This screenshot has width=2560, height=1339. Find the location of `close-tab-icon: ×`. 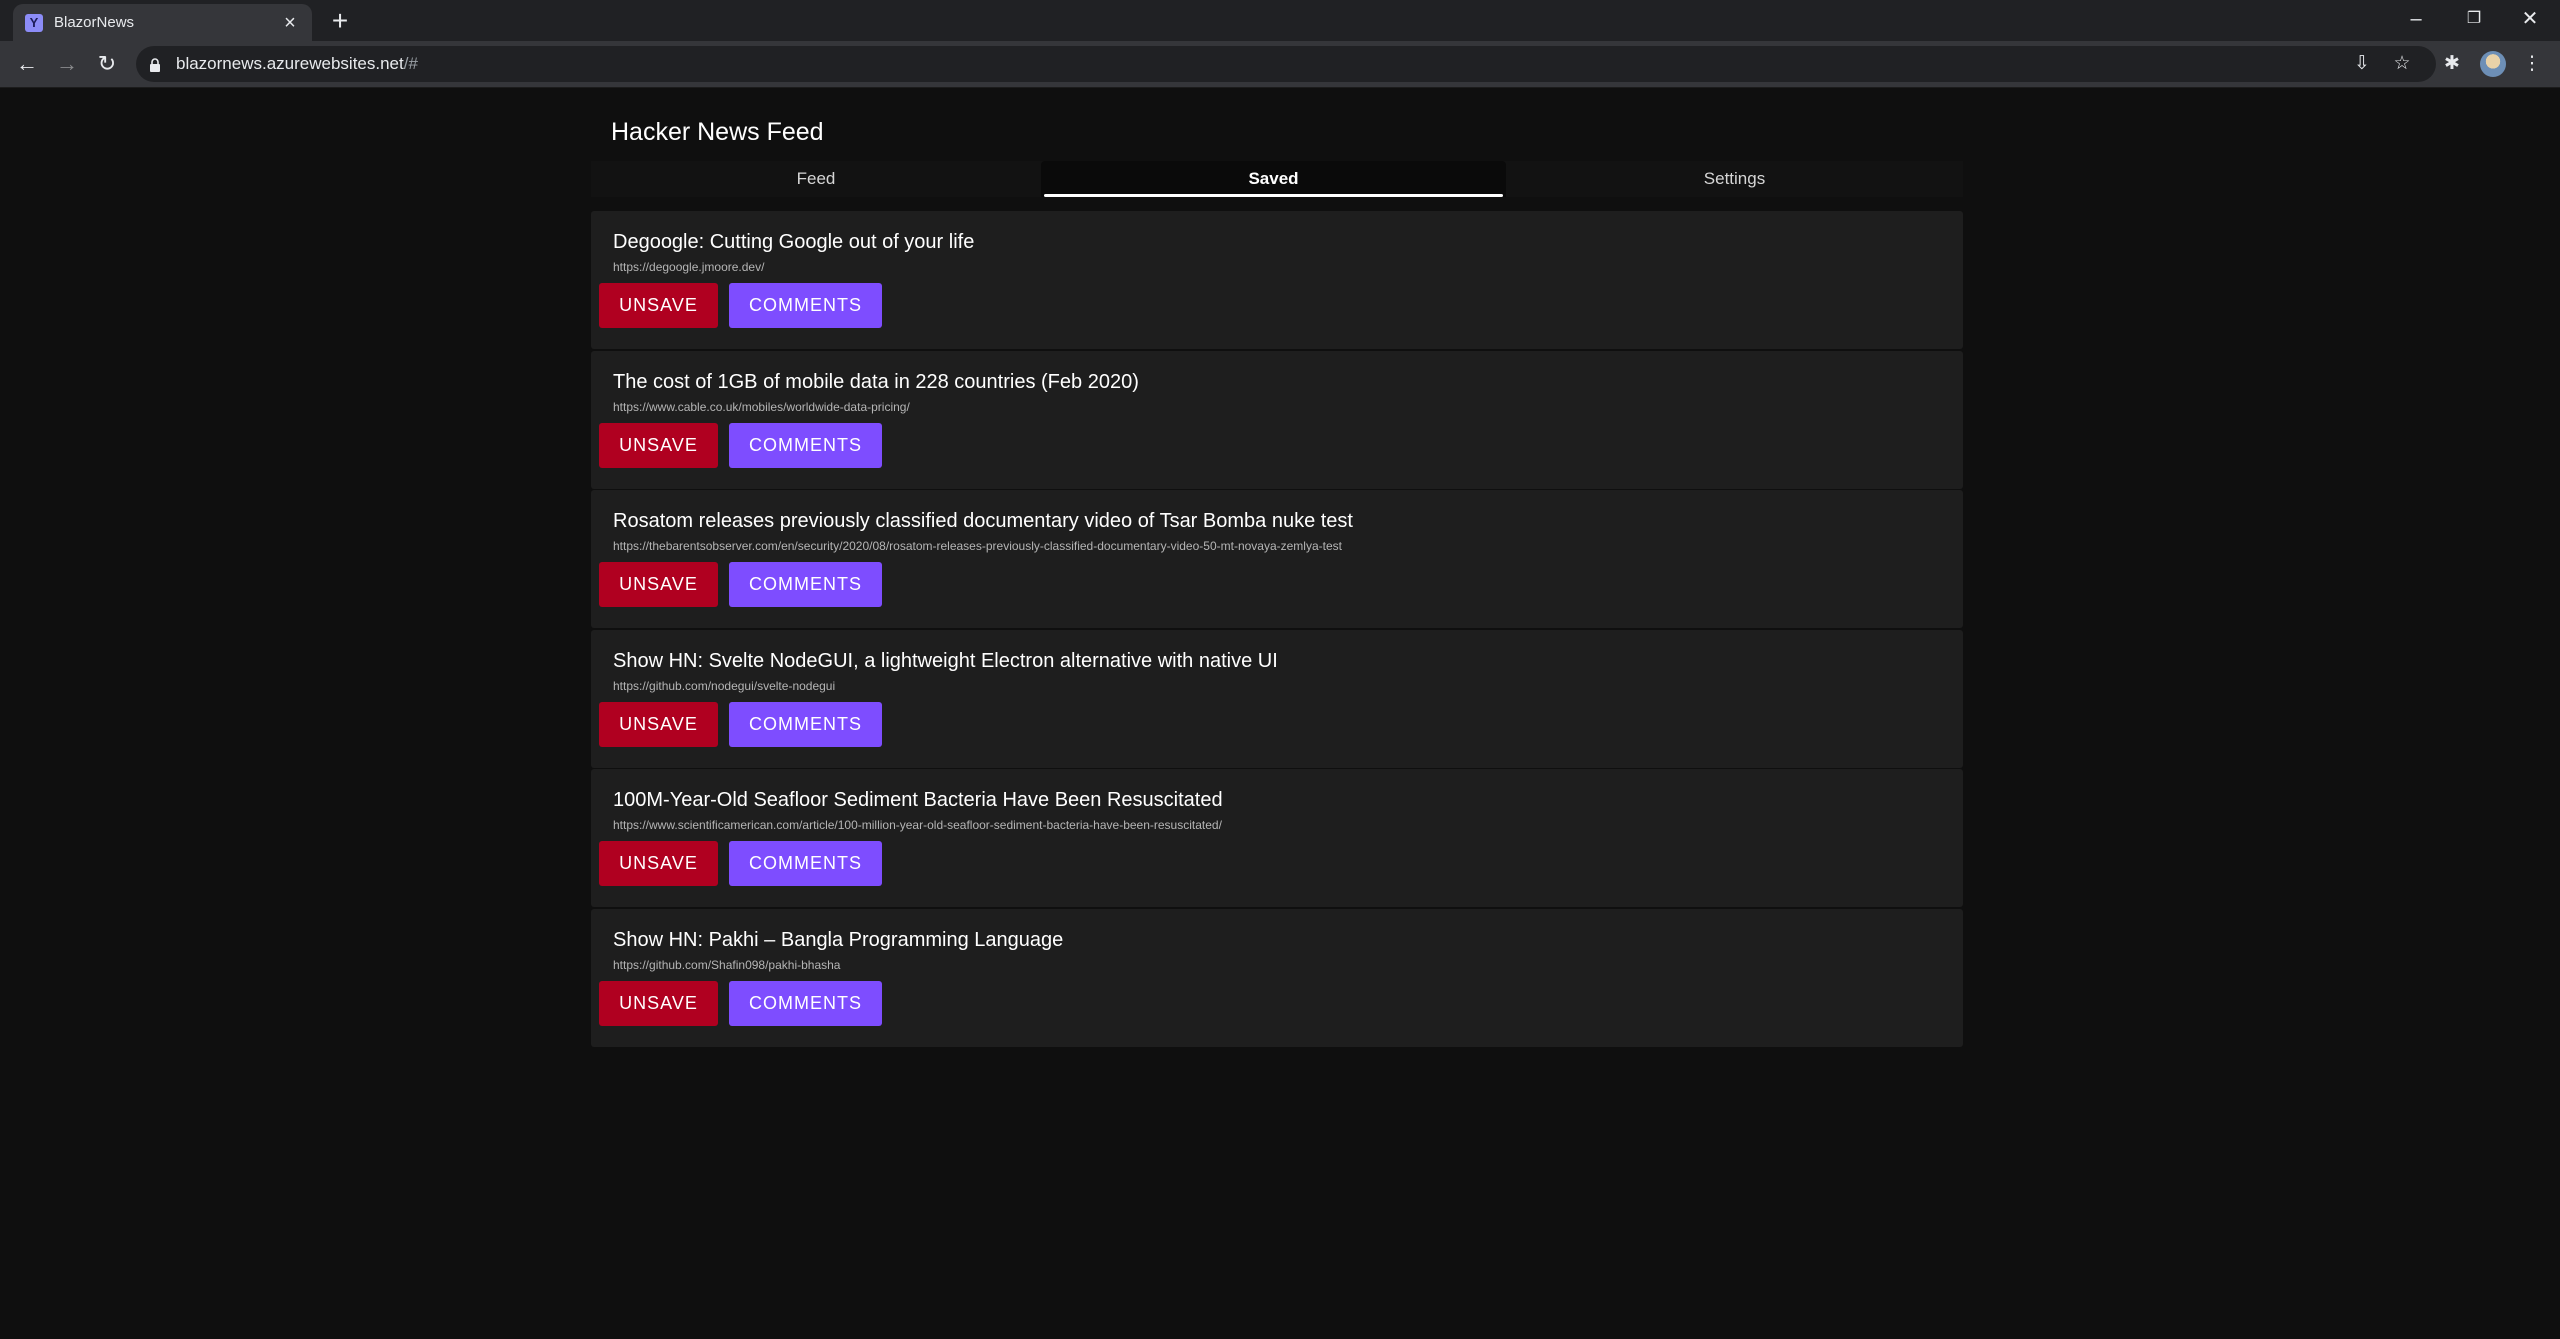

close-tab-icon: × is located at coordinates (290, 23).